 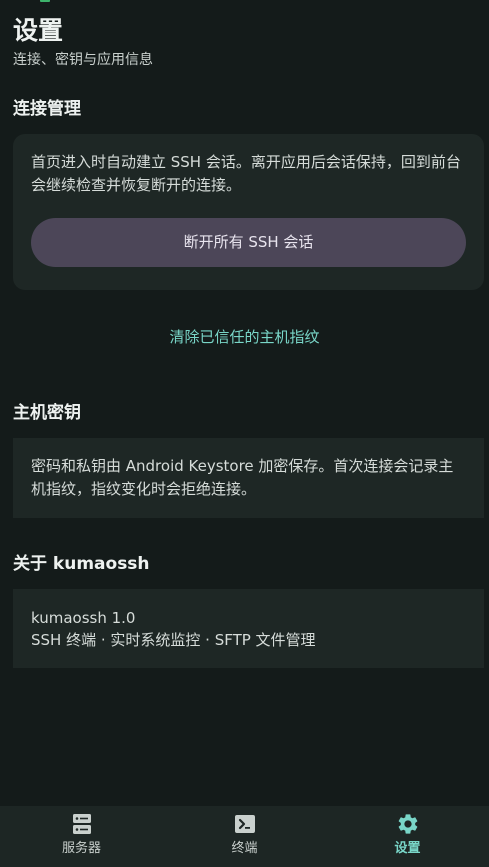 What do you see at coordinates (244, 848) in the screenshot?
I see `nav-label-terminal: 终端` at bounding box center [244, 848].